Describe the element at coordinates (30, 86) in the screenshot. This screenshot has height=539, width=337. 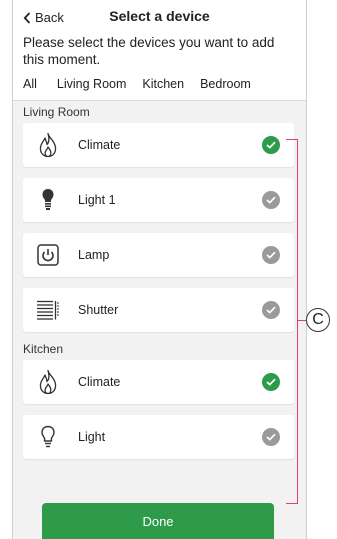
I see `tab-all: All` at that location.